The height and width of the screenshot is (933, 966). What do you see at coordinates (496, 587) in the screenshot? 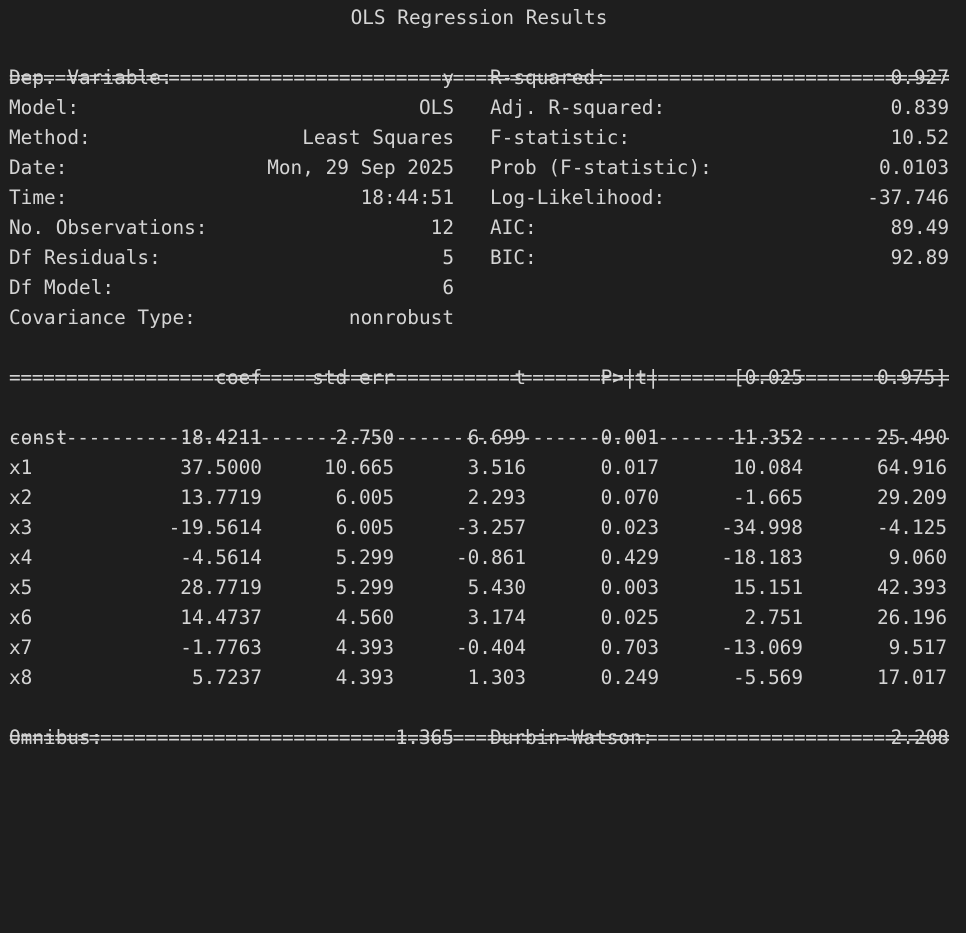
I see `cell-t: 5.430` at bounding box center [496, 587].